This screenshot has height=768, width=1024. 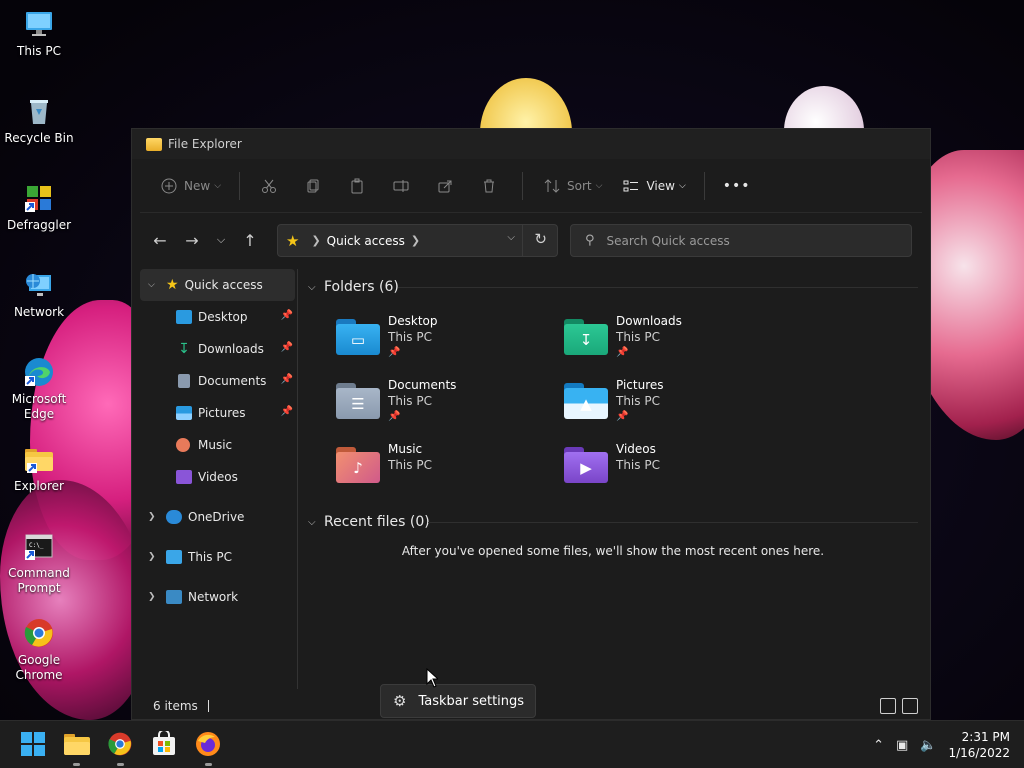 I want to click on recent-locations-button: ⌵, so click(x=221, y=240).